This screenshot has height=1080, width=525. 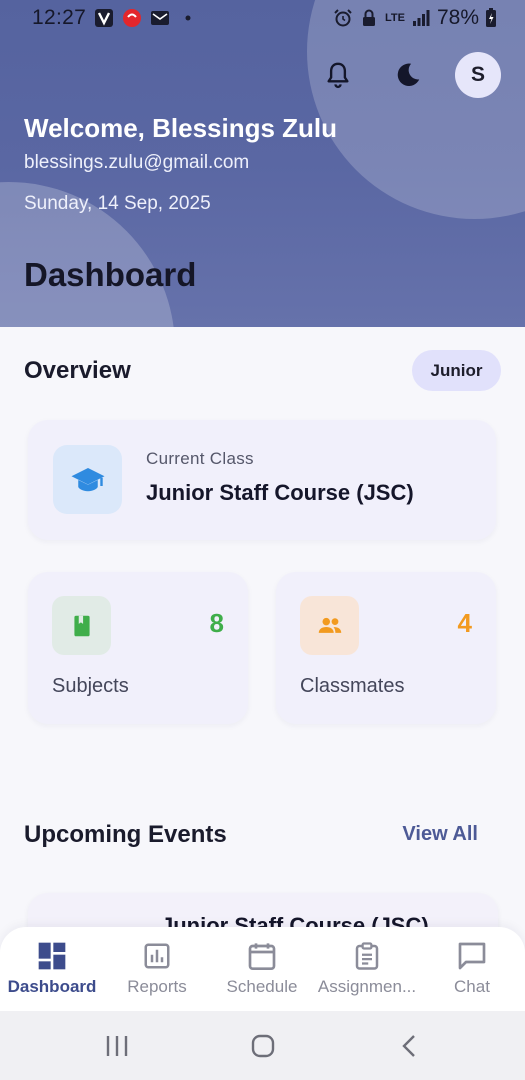 I want to click on user-email: blessings.zulu@gmail.com, so click(x=137, y=162).